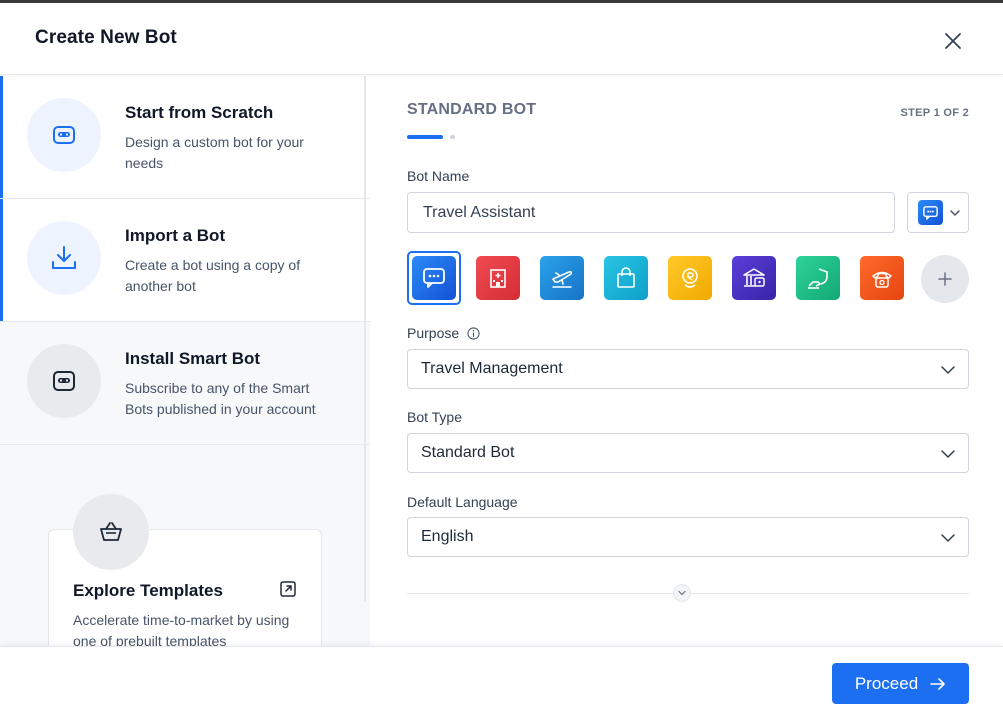 This screenshot has height=717, width=1003. I want to click on bot-name-input, so click(651, 212).